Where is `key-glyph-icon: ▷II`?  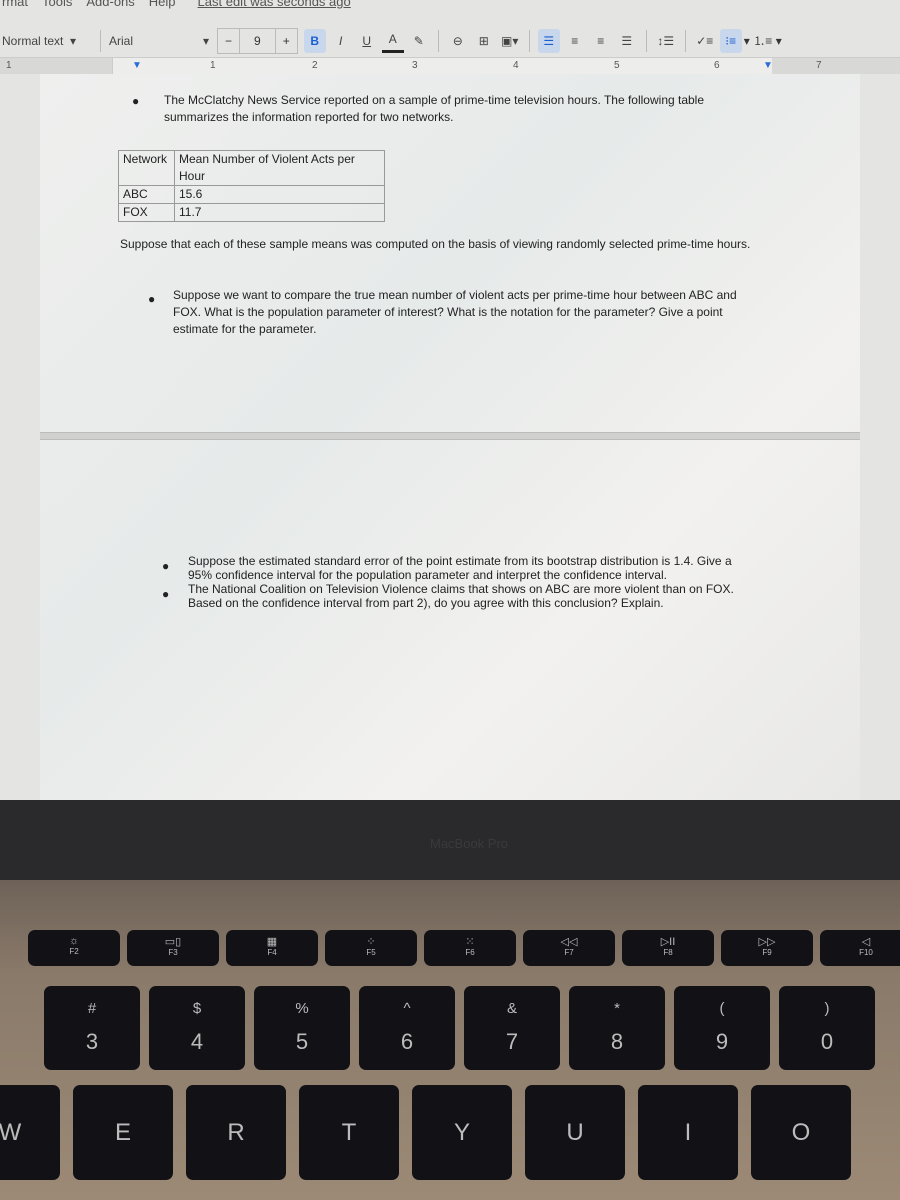
key-glyph-icon: ▷II is located at coordinates (668, 942).